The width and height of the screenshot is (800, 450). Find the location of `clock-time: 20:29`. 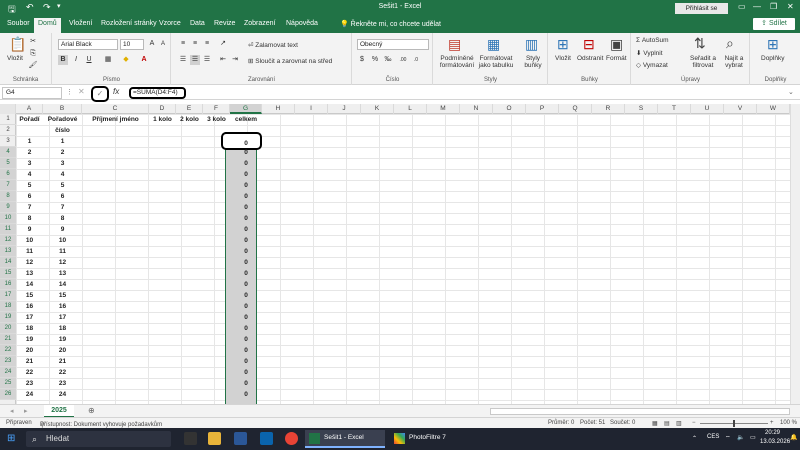

clock-time: 20:29 is located at coordinates (772, 433).